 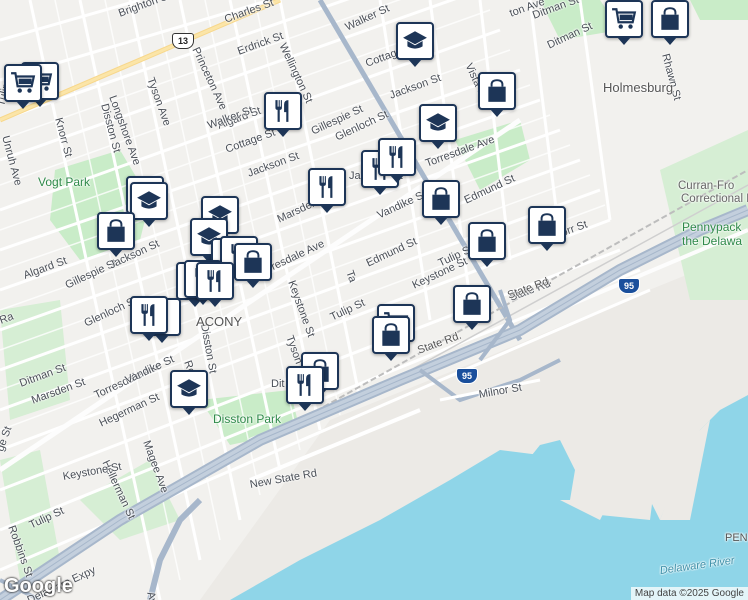 What do you see at coordinates (736, 538) in the screenshot?
I see `place-label: PEN` at bounding box center [736, 538].